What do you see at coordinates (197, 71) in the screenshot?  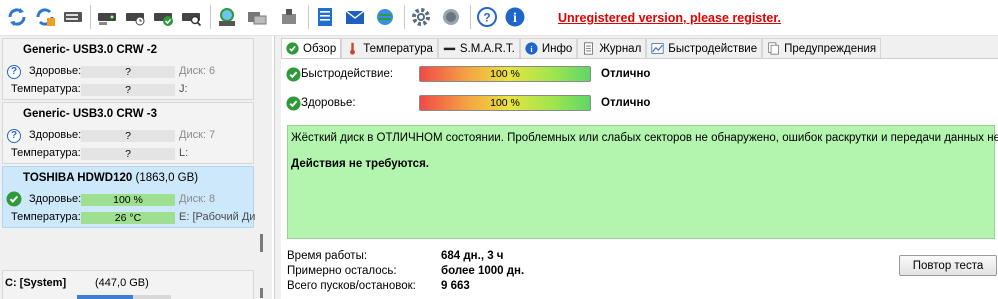 I see `disk-number: Диск: 6` at bounding box center [197, 71].